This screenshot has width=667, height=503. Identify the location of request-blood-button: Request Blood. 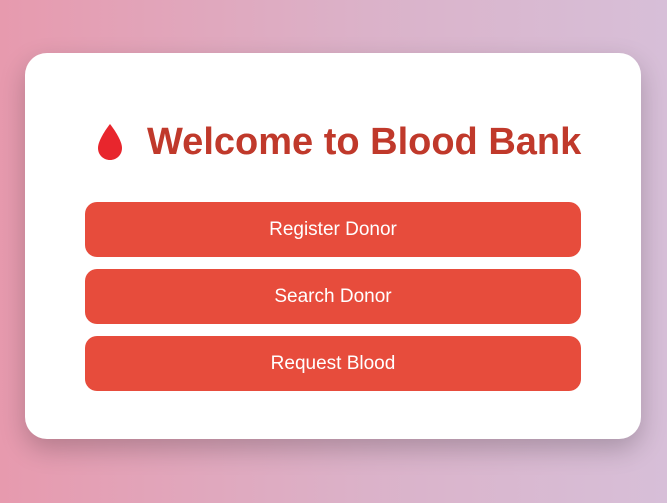
(333, 363).